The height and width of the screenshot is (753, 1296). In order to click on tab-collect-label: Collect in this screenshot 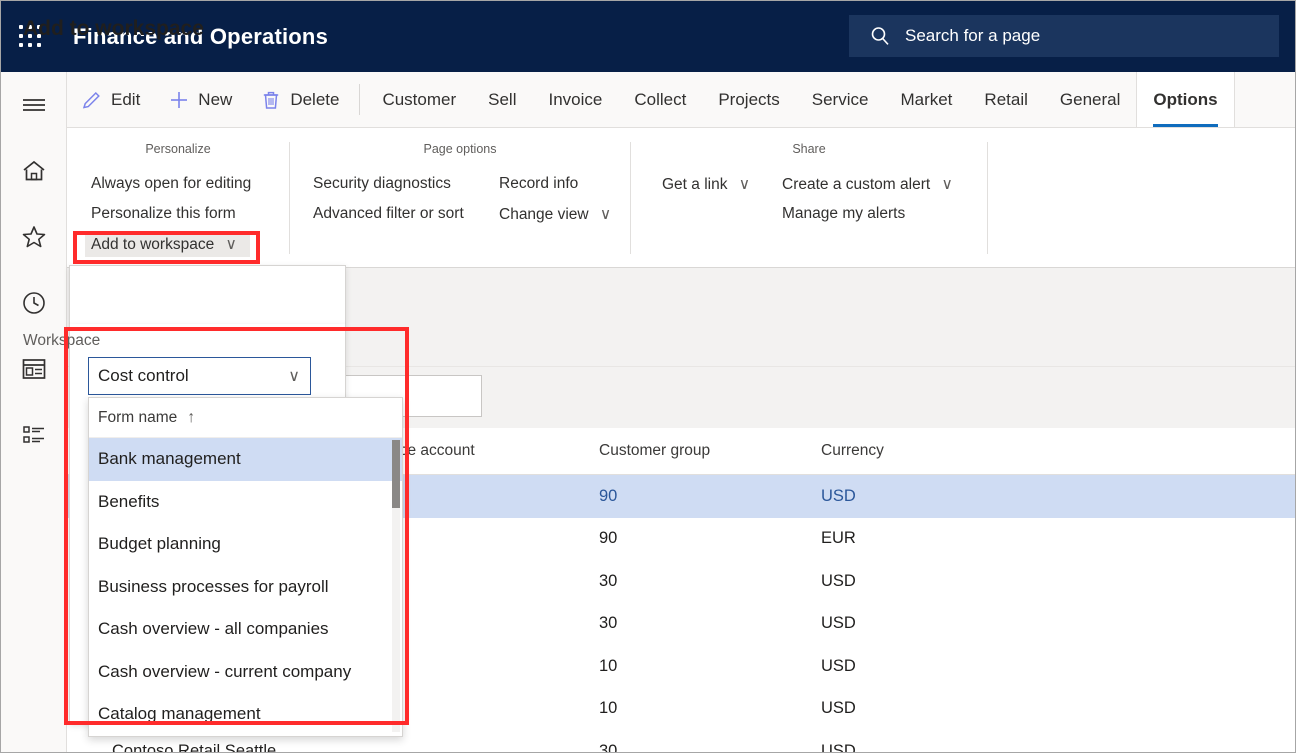, I will do `click(660, 99)`.